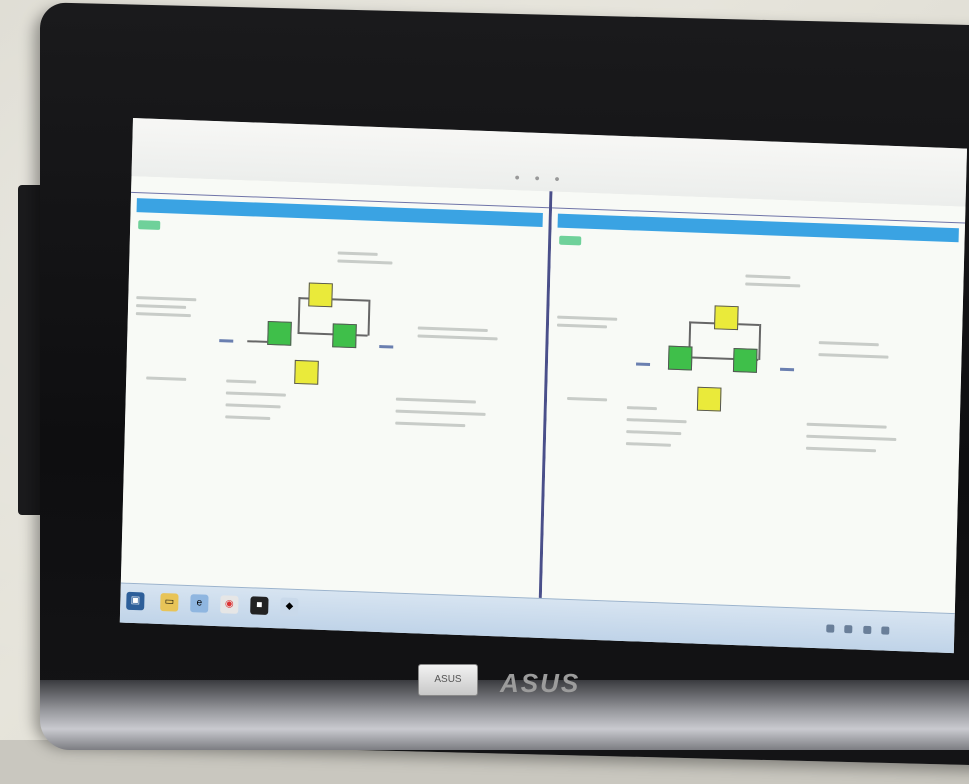  I want to click on left-arrow-out, so click(386, 347).